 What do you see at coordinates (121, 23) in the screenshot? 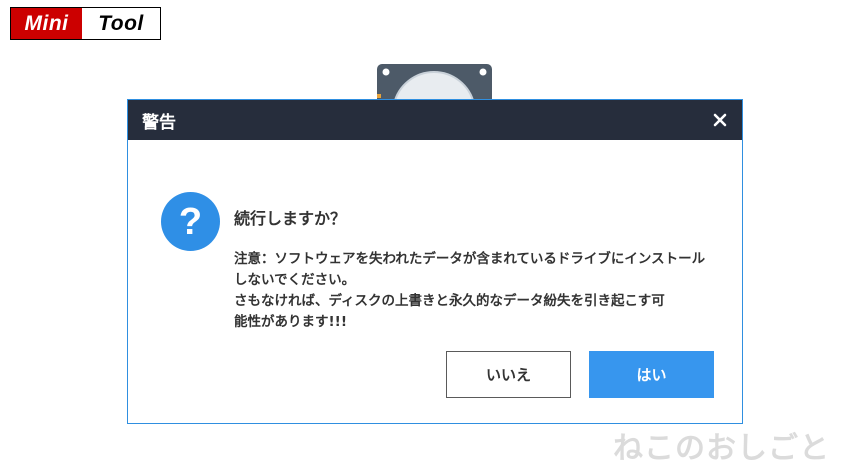
I see `logo-tool-text: Tool` at bounding box center [121, 23].